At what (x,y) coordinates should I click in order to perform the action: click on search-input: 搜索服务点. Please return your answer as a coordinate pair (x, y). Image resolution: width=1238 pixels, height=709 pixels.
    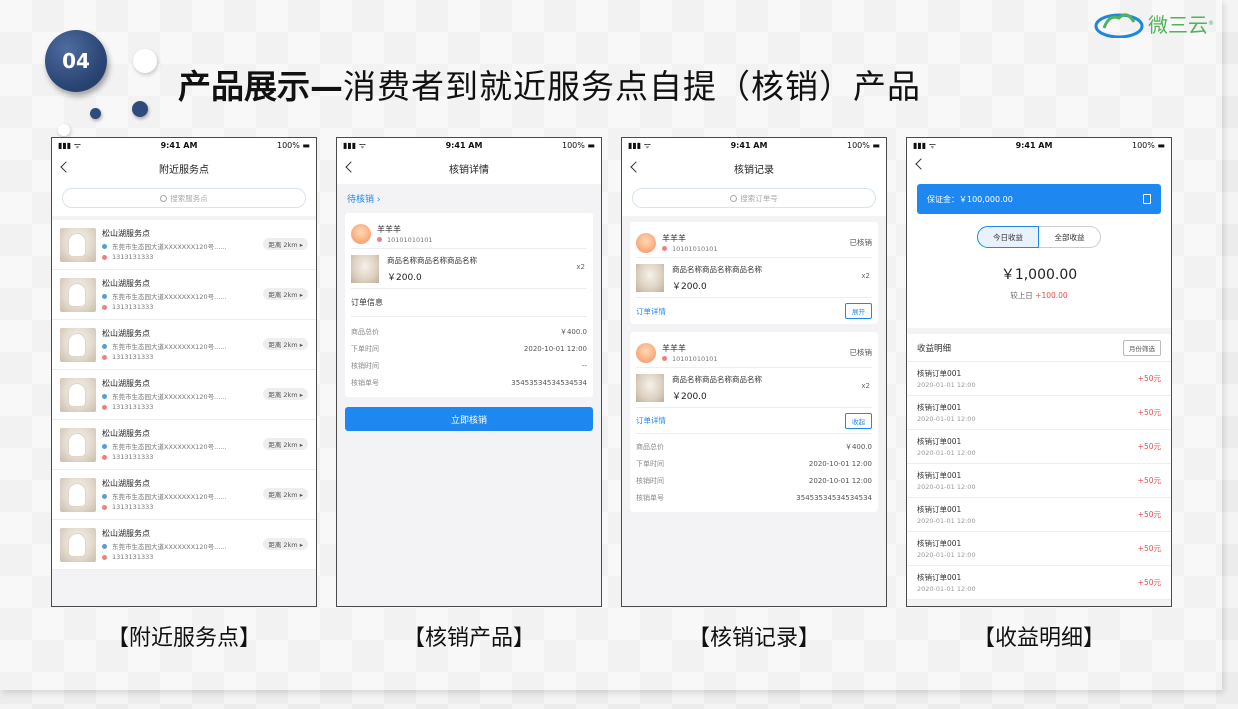
    Looking at the image, I should click on (184, 198).